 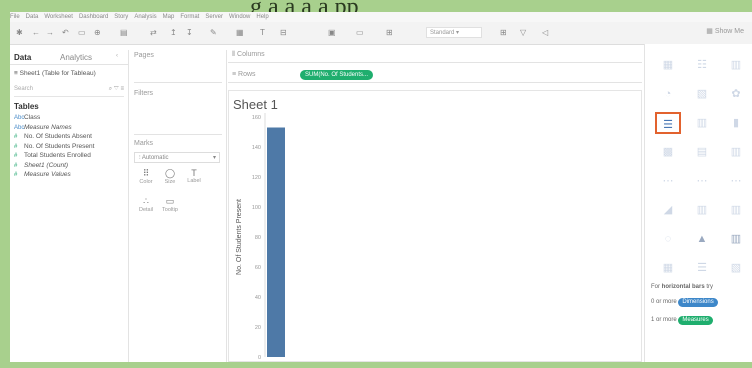 I want to click on field-name: No. Of Students Present, so click(x=59, y=146).